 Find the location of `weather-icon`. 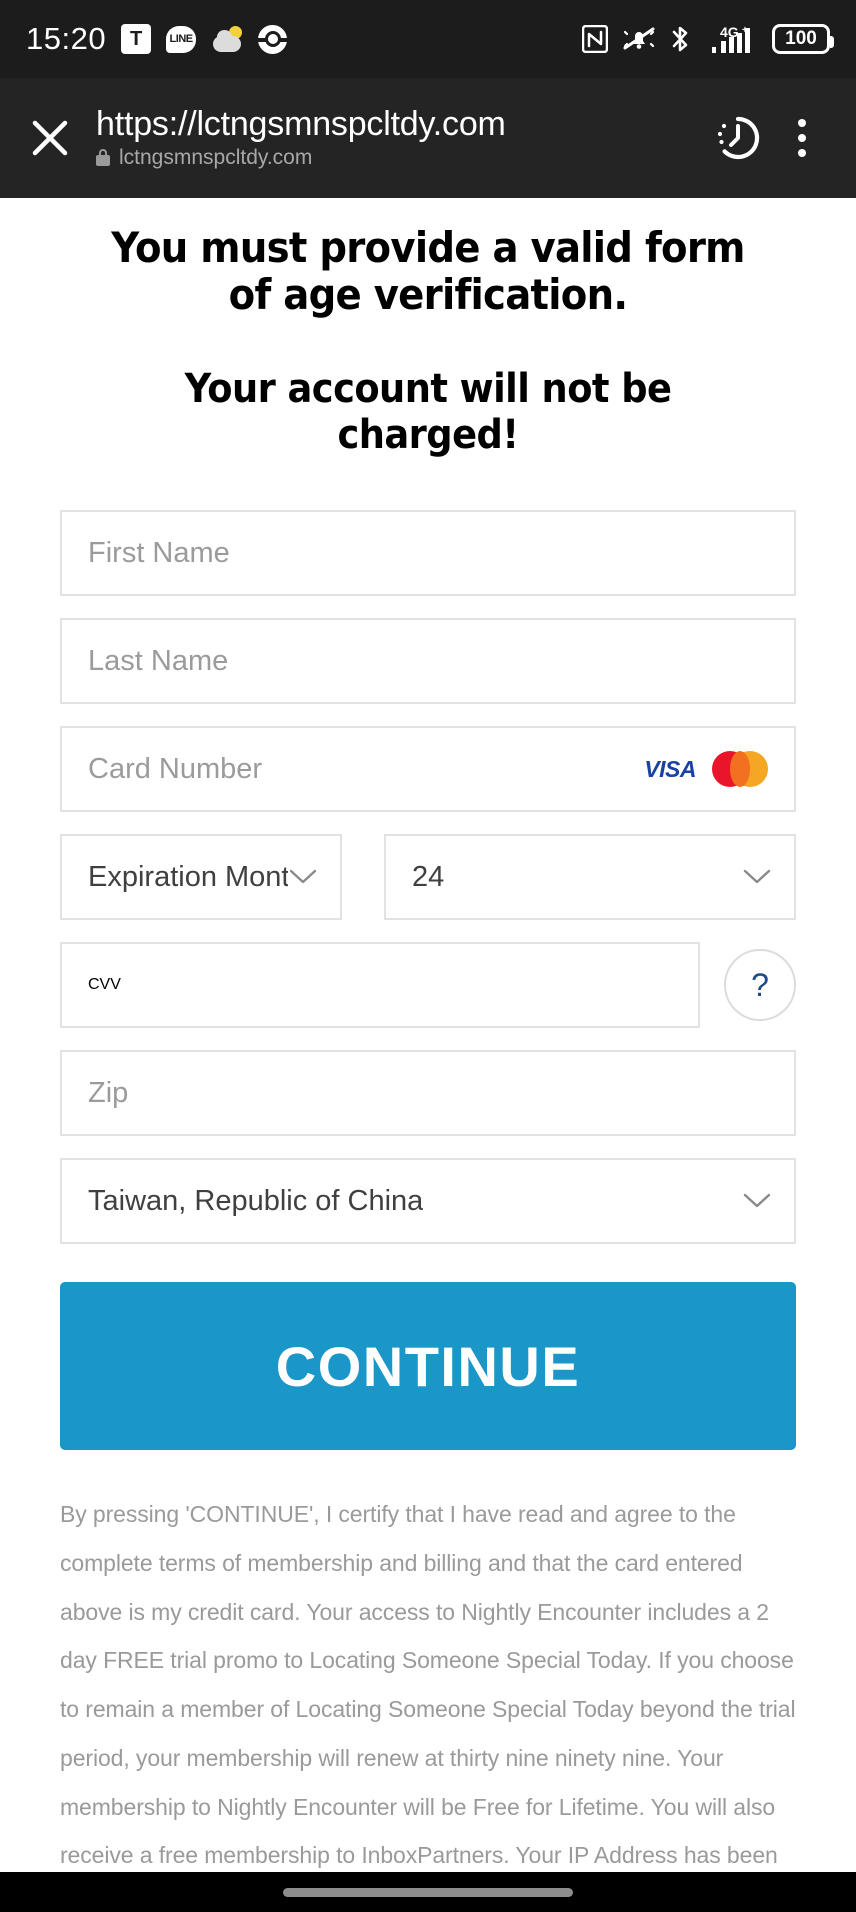

weather-icon is located at coordinates (227, 39).